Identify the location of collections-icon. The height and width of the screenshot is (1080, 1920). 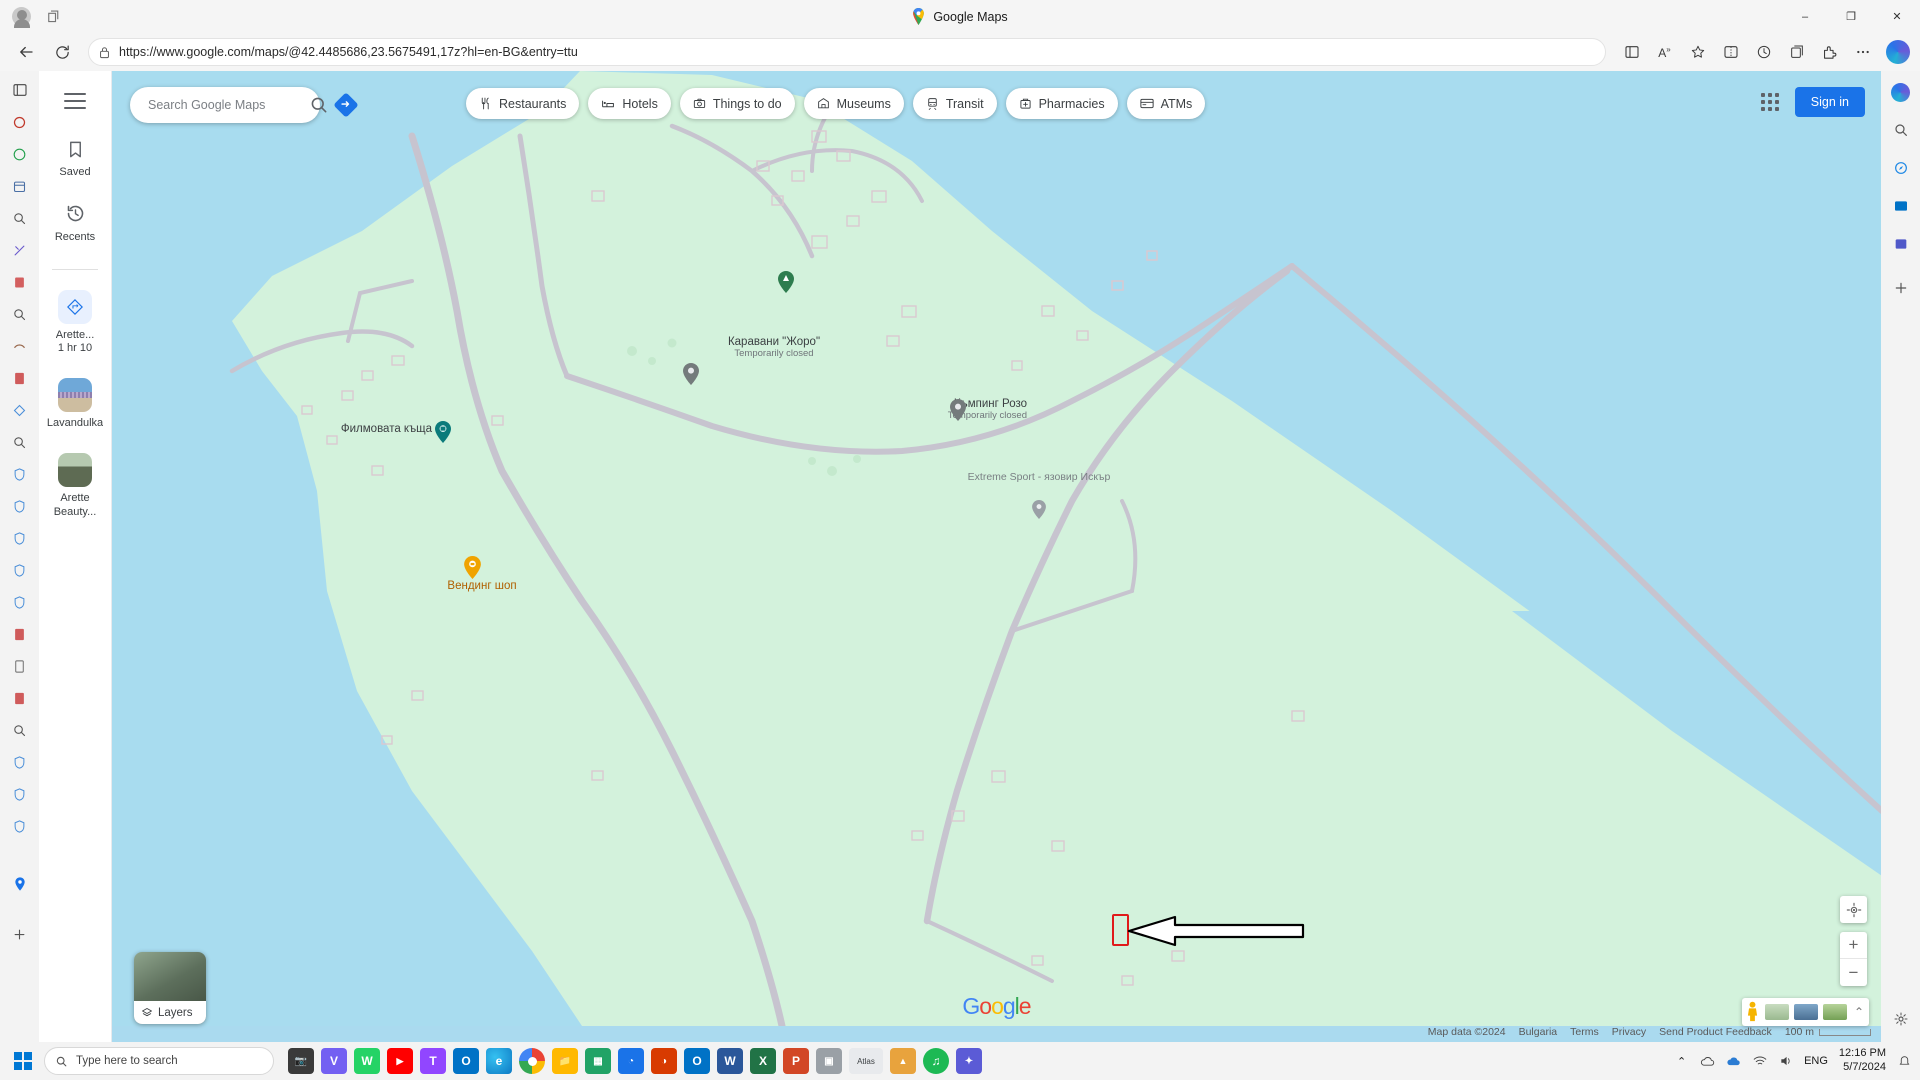
(1796, 52).